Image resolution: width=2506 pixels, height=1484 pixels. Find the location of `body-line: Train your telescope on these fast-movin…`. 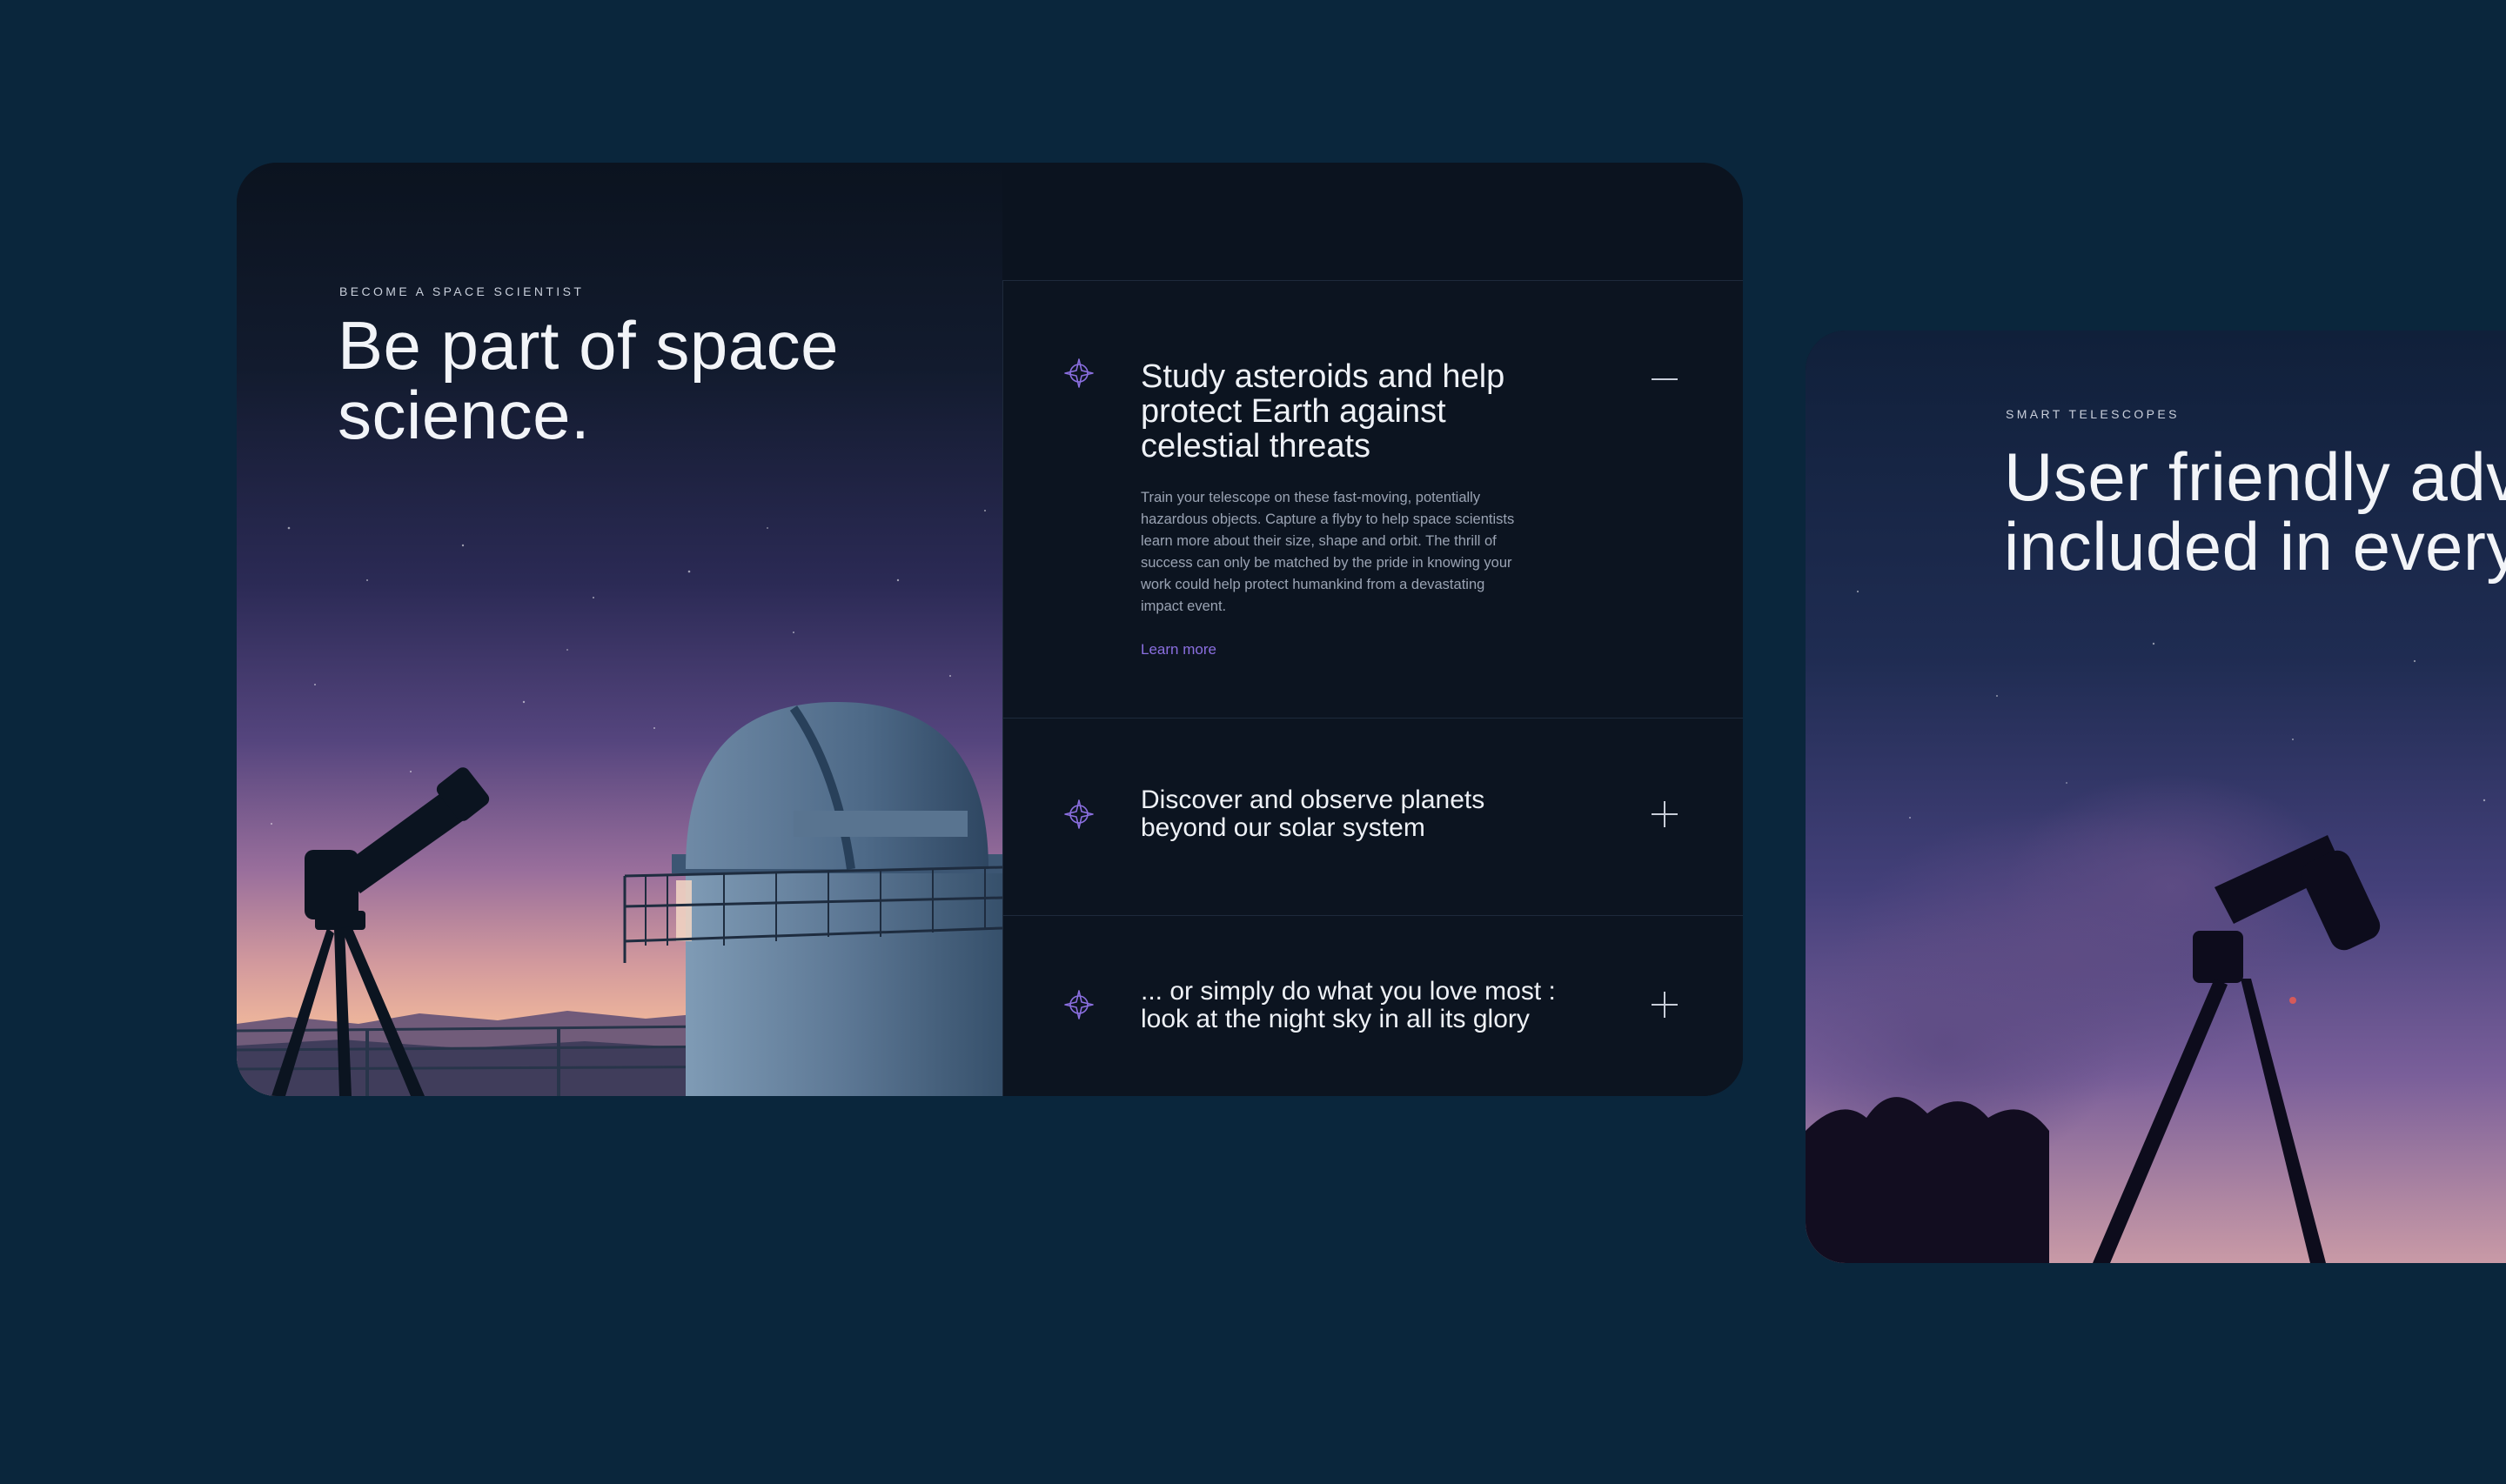

body-line: Train your telescope on these fast-movin… is located at coordinates (1311, 498).